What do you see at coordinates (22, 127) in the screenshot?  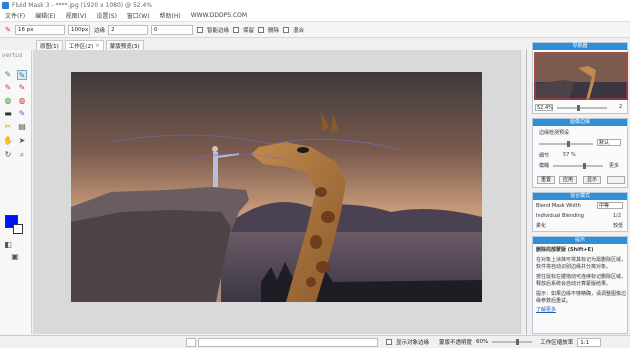 I see `stamp-icon: ▤` at bounding box center [22, 127].